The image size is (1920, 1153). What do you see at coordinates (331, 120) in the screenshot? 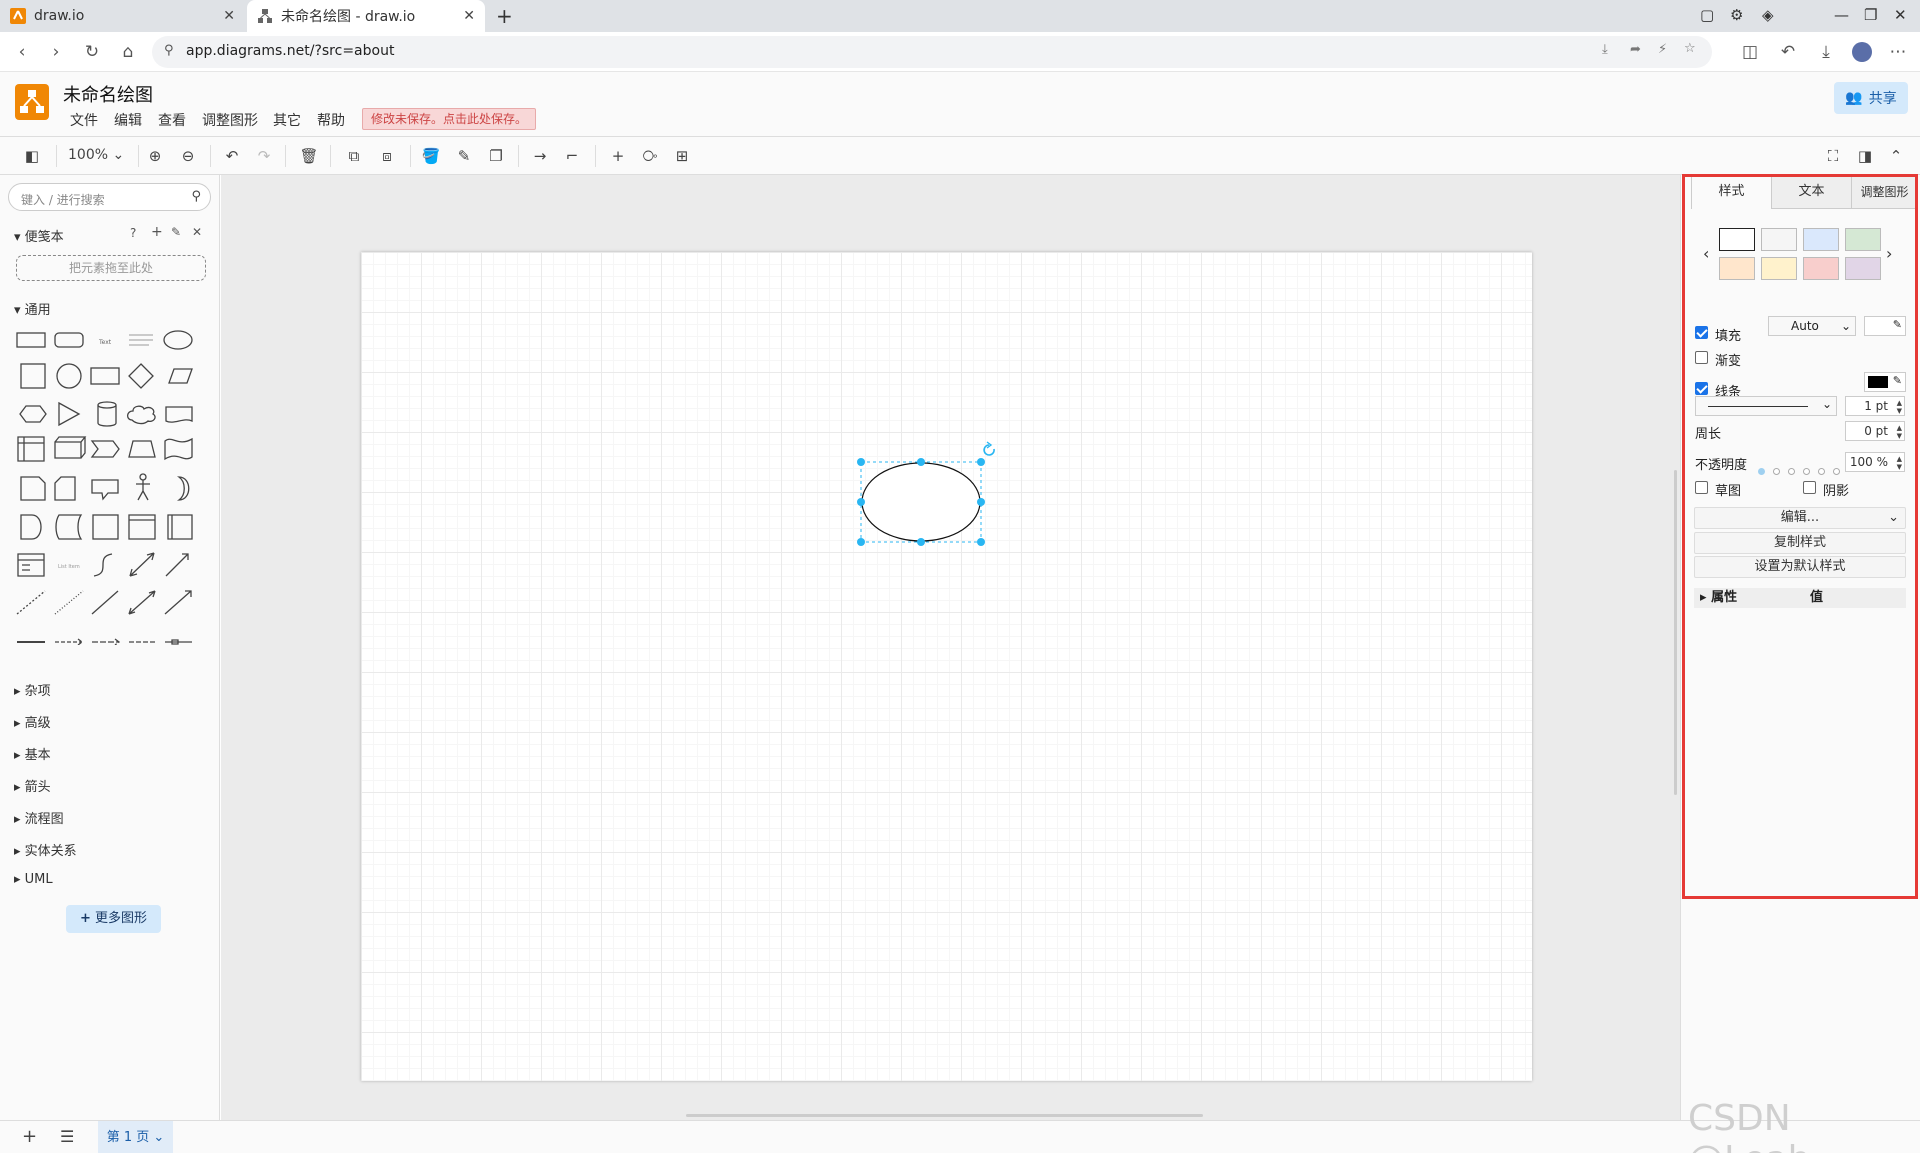
I see `menu-help: 帮助` at bounding box center [331, 120].